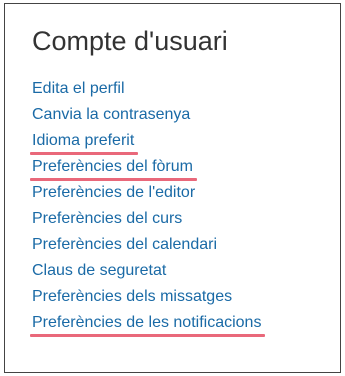 The height and width of the screenshot is (376, 345). I want to click on link-calendar-preferences: Preferències del calendari, so click(124, 245).